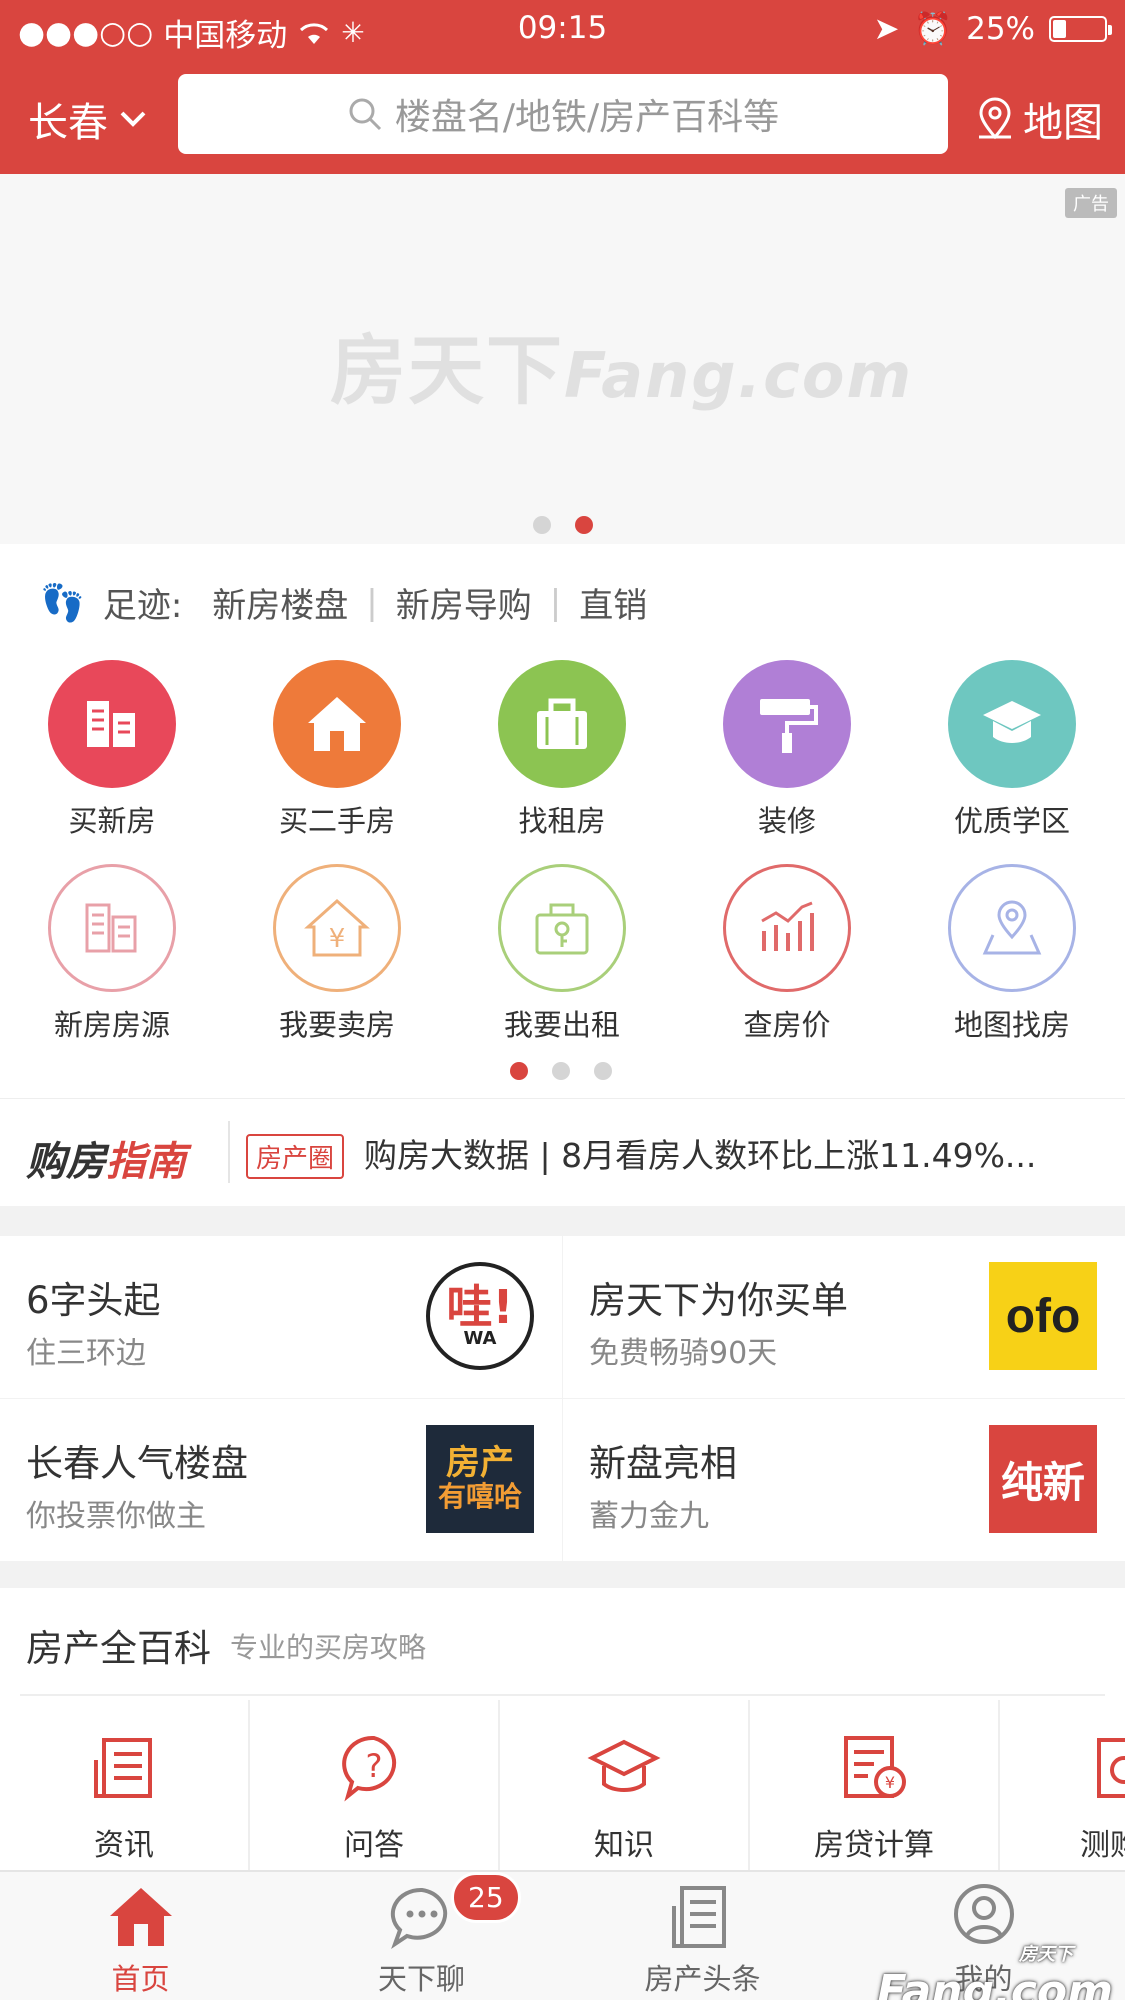  Describe the element at coordinates (62, 603) in the screenshot. I see `footprint-icon: 👣` at that location.